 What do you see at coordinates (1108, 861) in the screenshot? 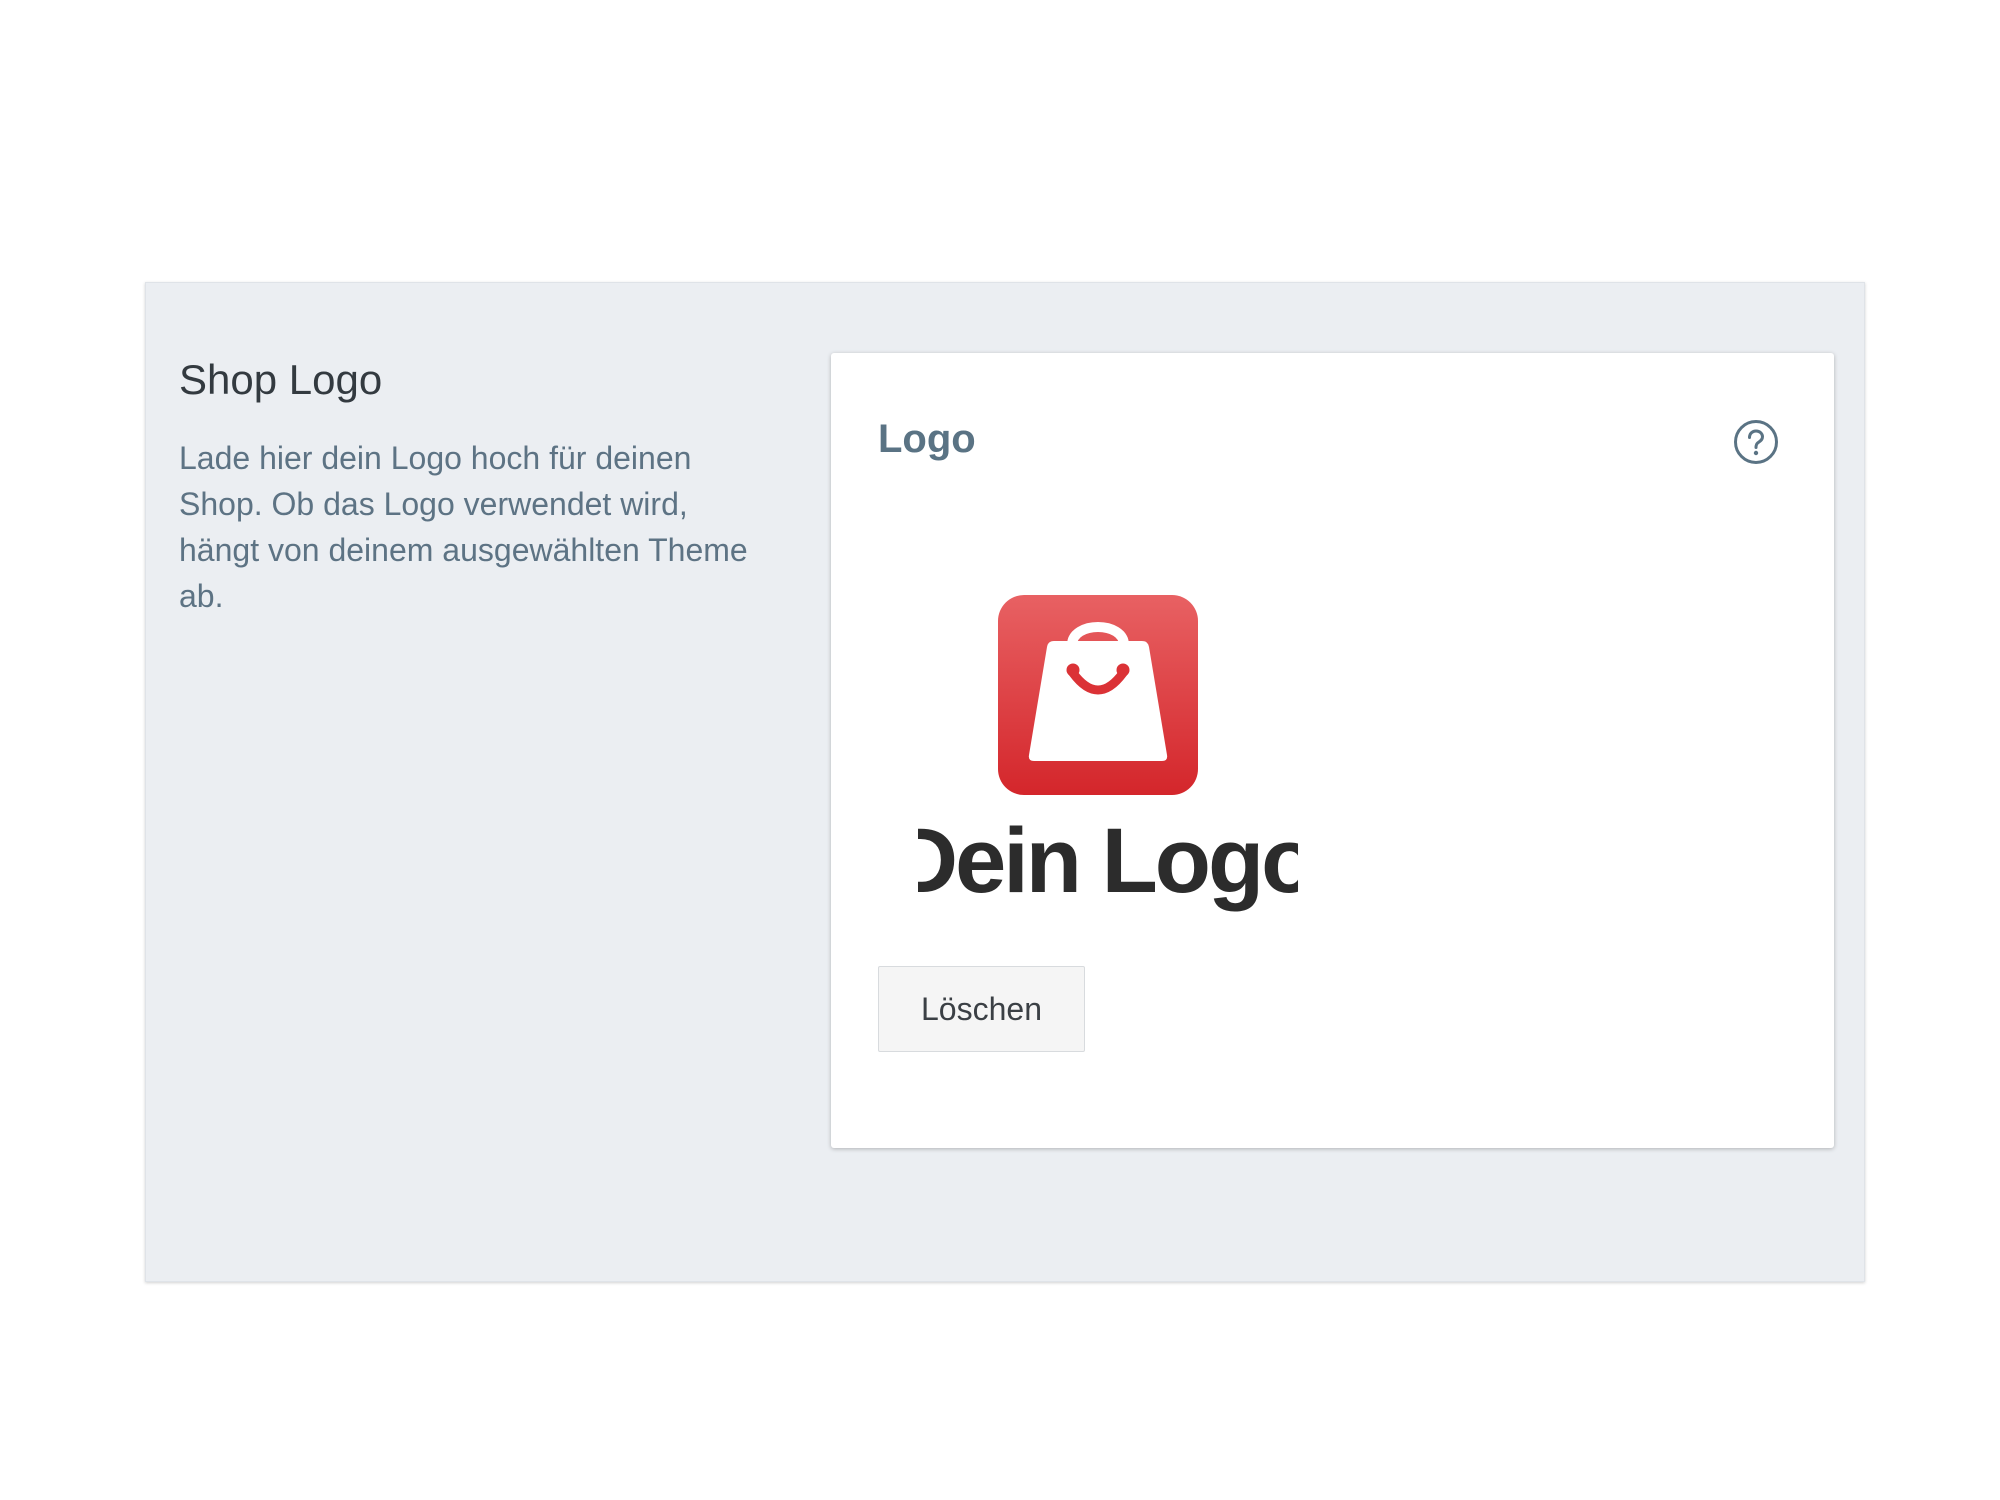
I see `logo-text: Dein Logo` at bounding box center [1108, 861].